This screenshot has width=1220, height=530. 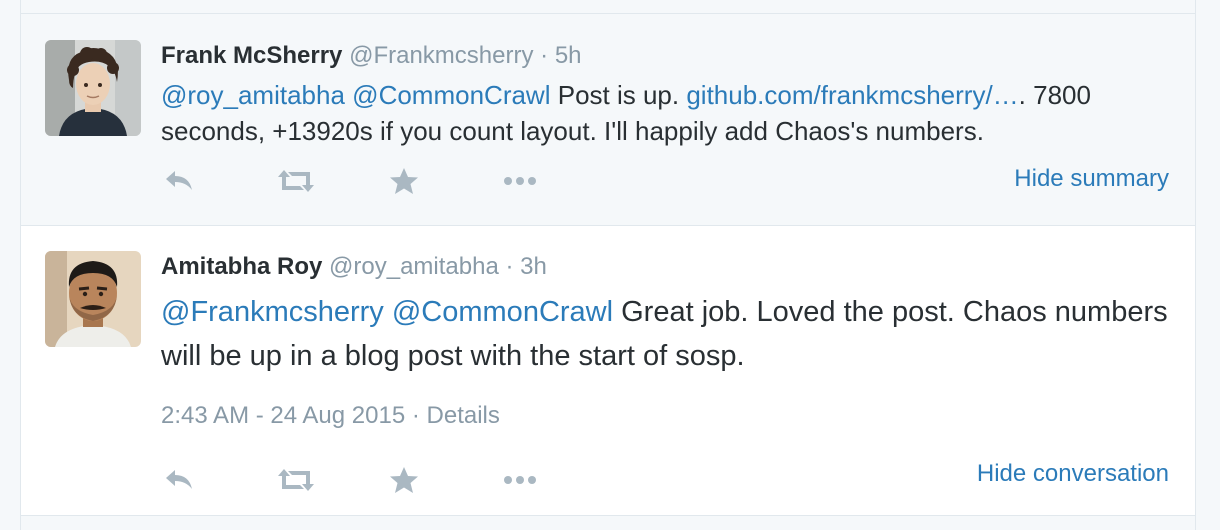 I want to click on mention-link: @Frankmcsherry, so click(x=272, y=312).